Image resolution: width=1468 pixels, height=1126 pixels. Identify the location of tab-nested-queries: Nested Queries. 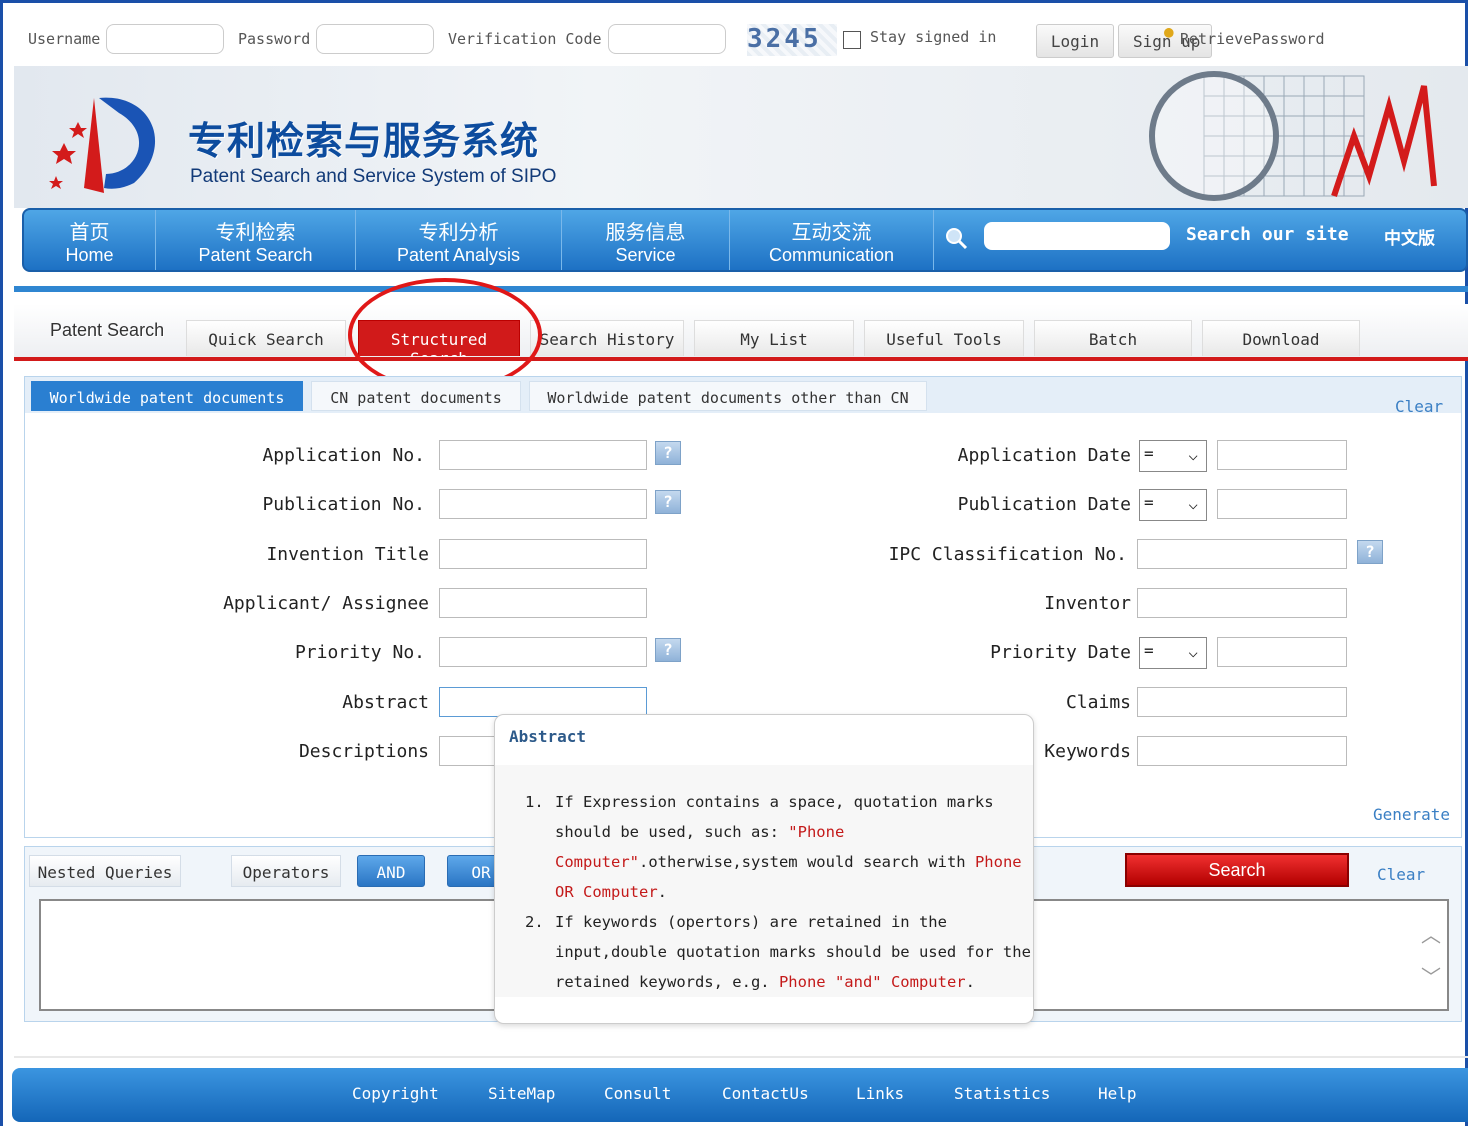
(105, 871).